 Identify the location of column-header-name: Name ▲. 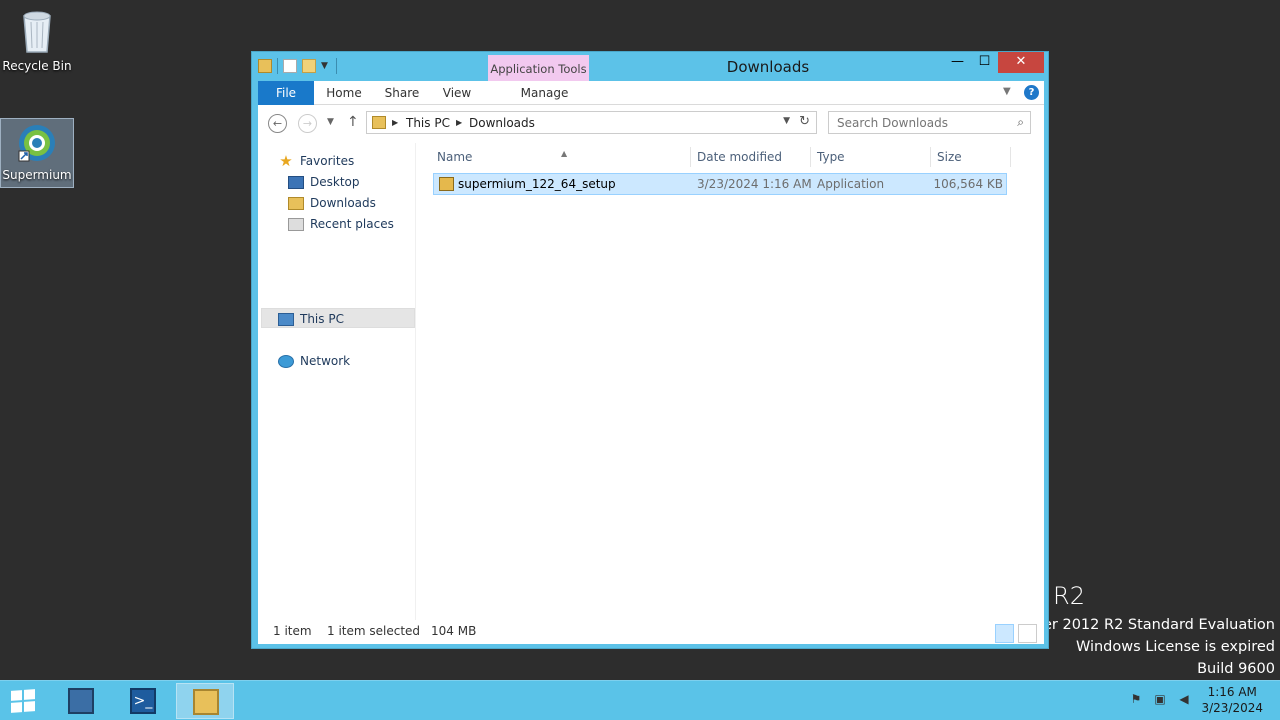
(561, 157).